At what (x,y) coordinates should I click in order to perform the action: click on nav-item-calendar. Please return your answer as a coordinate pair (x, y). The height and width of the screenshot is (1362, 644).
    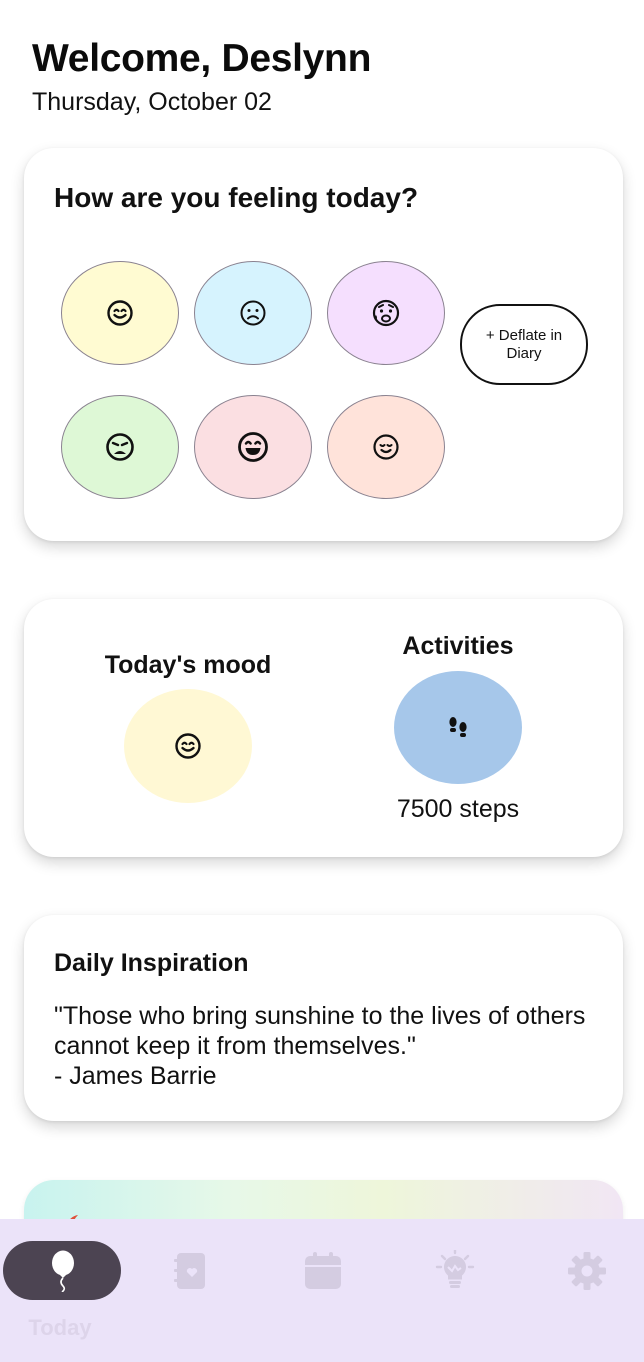
    Looking at the image, I should click on (323, 1271).